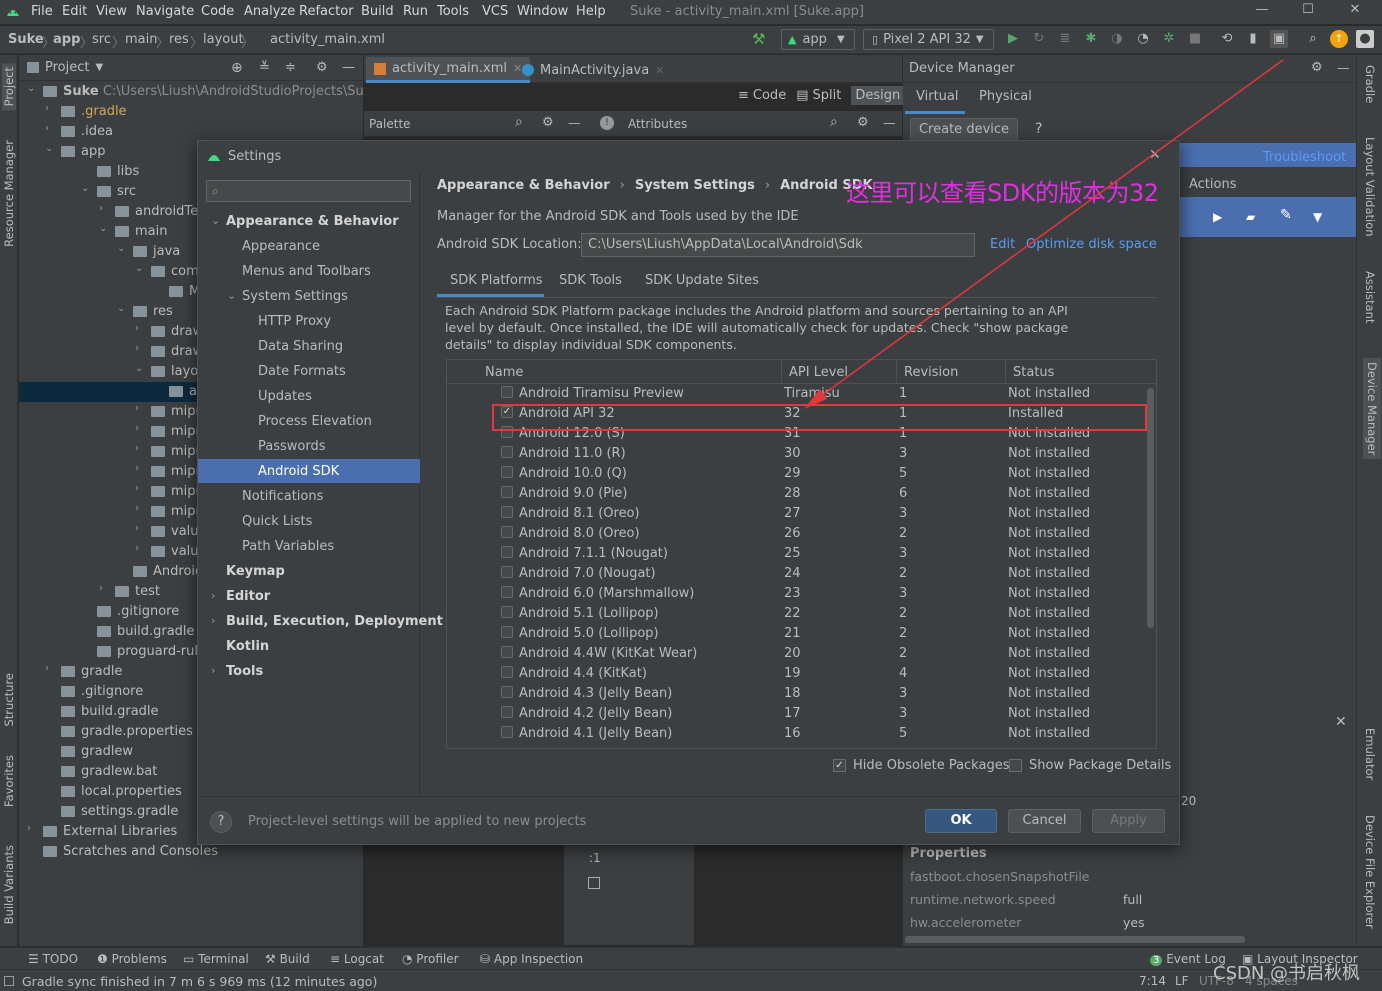  What do you see at coordinates (53, 959) in the screenshot?
I see `todo-tool-tab: ☰ TODO` at bounding box center [53, 959].